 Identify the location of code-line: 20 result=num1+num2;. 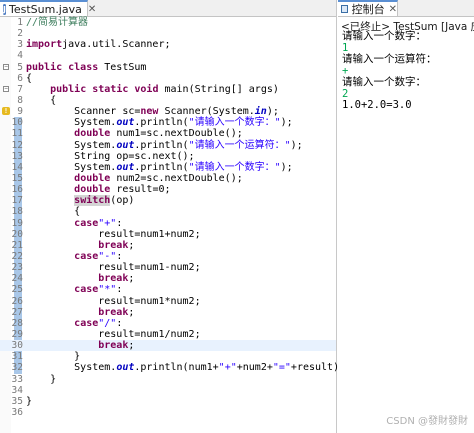
(168, 234).